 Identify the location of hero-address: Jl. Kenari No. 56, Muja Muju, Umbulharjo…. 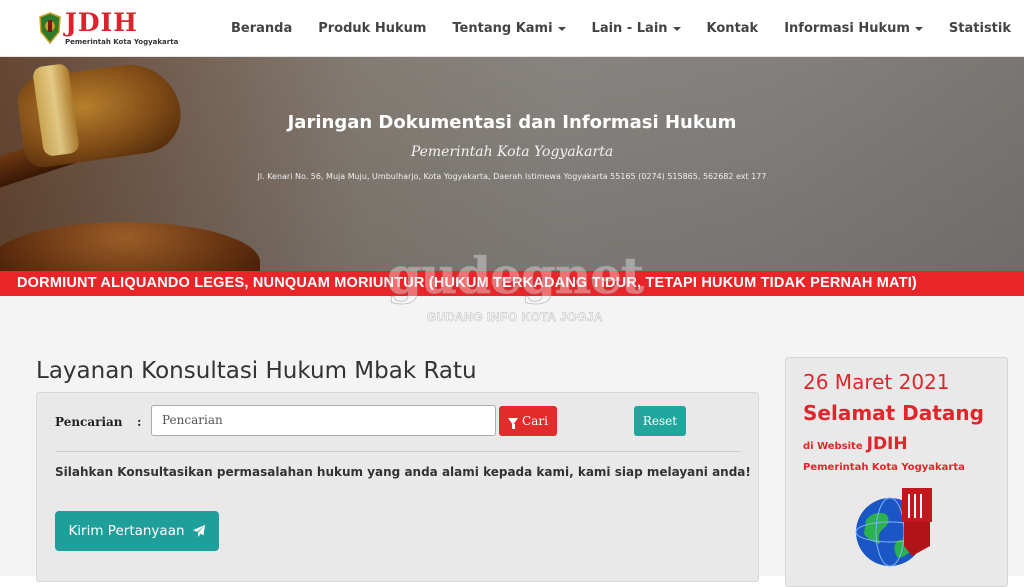
(512, 176).